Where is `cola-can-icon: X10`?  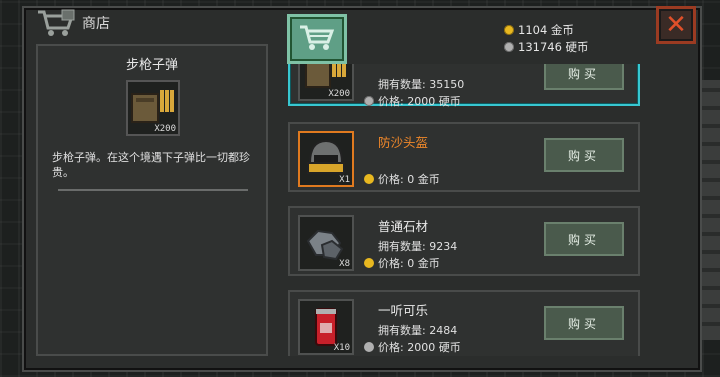 cola-can-icon: X10 is located at coordinates (326, 327).